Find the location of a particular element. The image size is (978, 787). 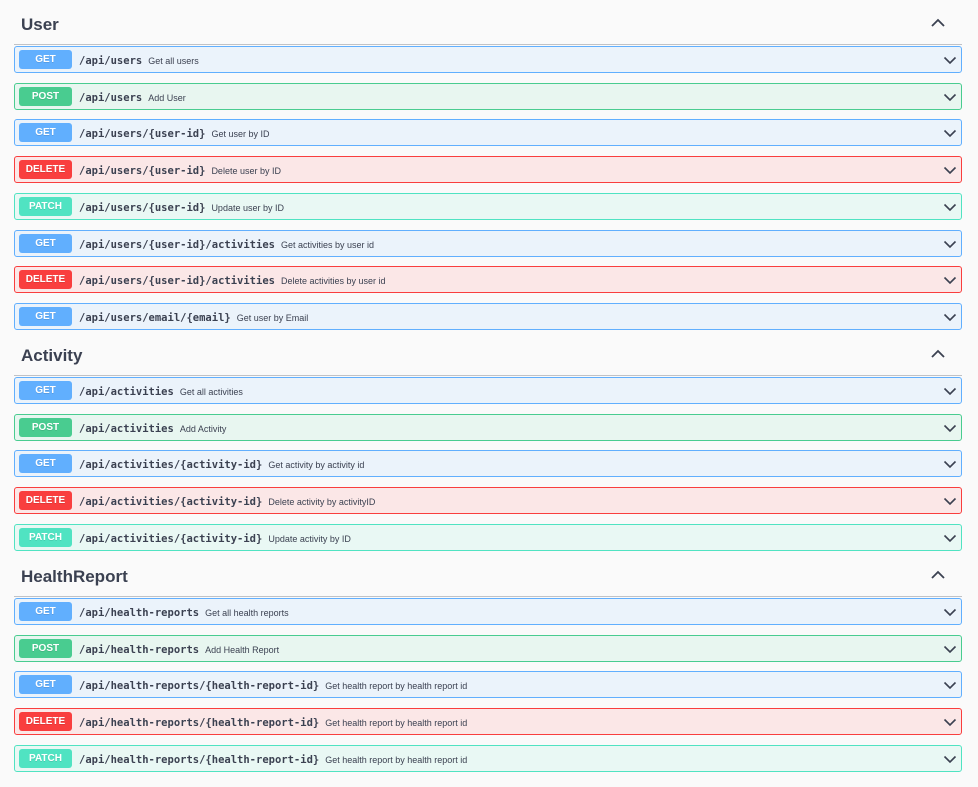

section-header: Activity is located at coordinates (488, 355).